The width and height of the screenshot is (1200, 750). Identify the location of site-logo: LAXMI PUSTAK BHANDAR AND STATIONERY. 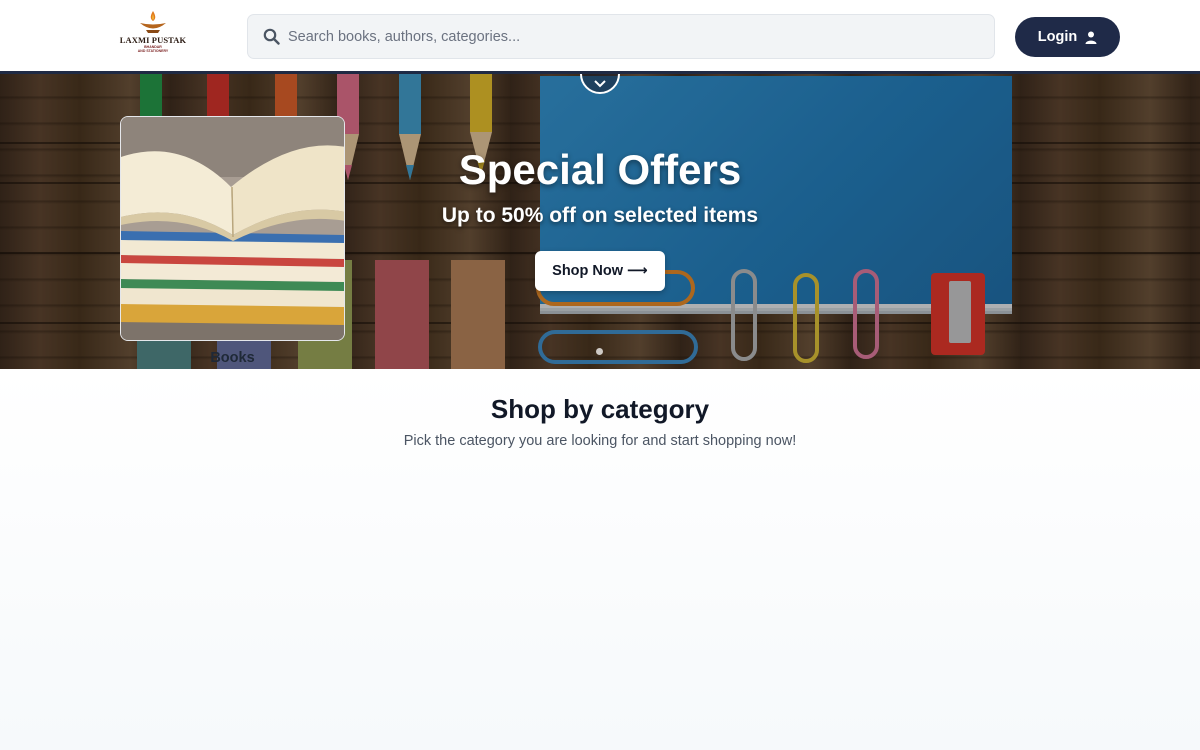
(153, 37).